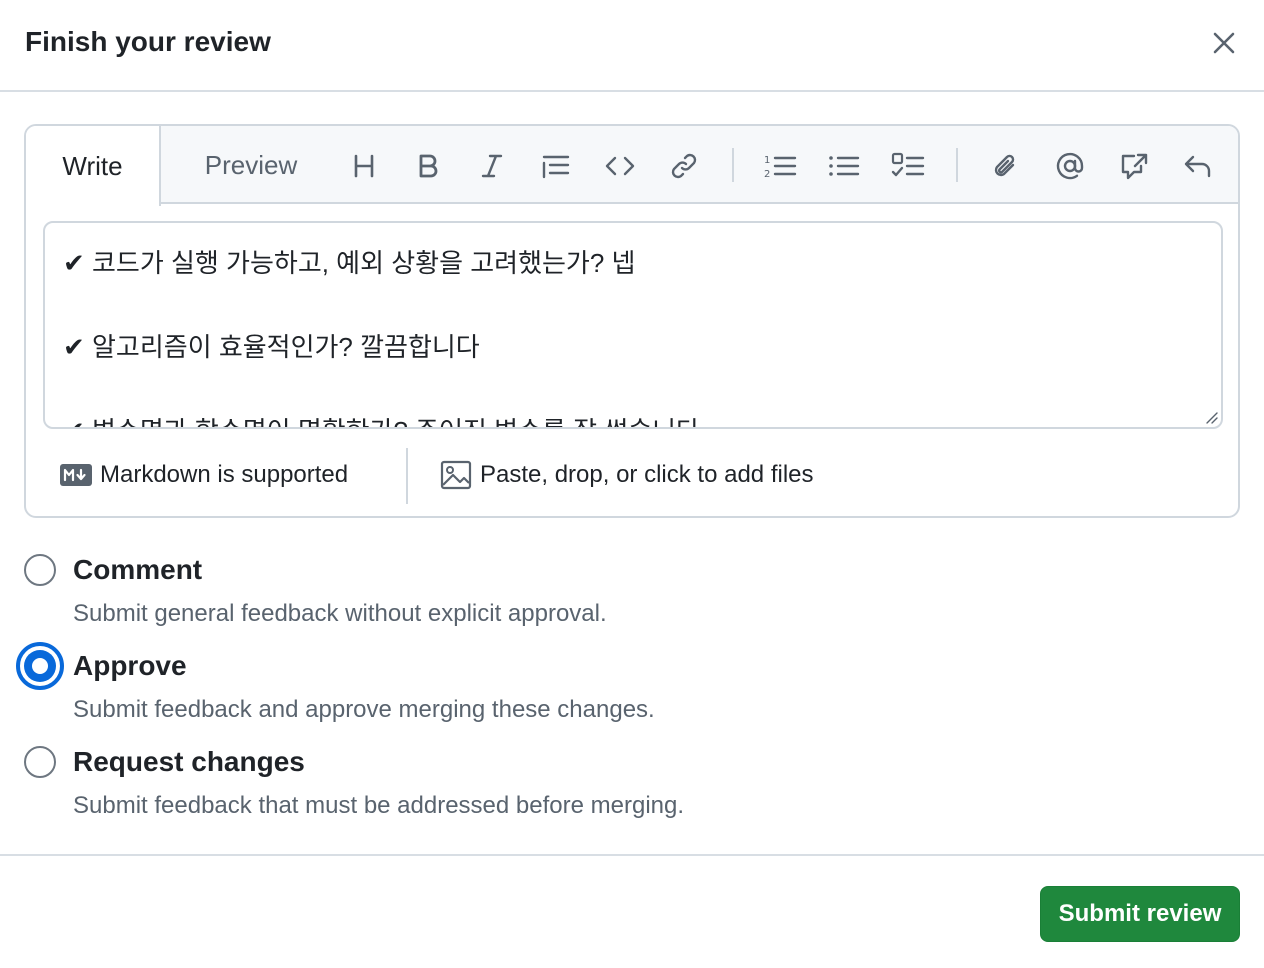 The height and width of the screenshot is (968, 1264). I want to click on markdown-note-label: Markdown is supported, so click(224, 474).